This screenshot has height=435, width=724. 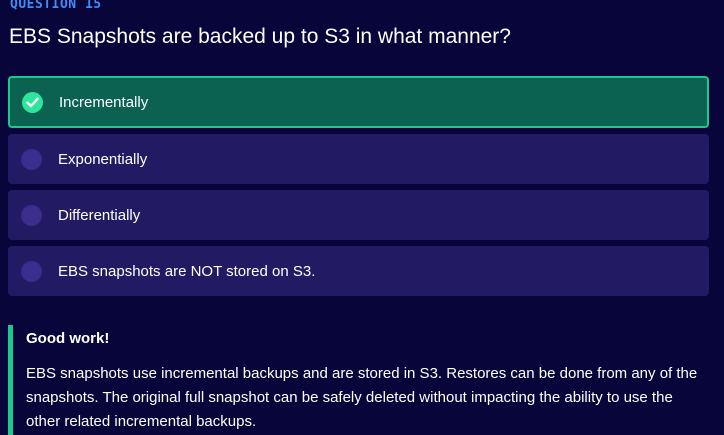 What do you see at coordinates (32, 102) in the screenshot?
I see `check-circle-icon` at bounding box center [32, 102].